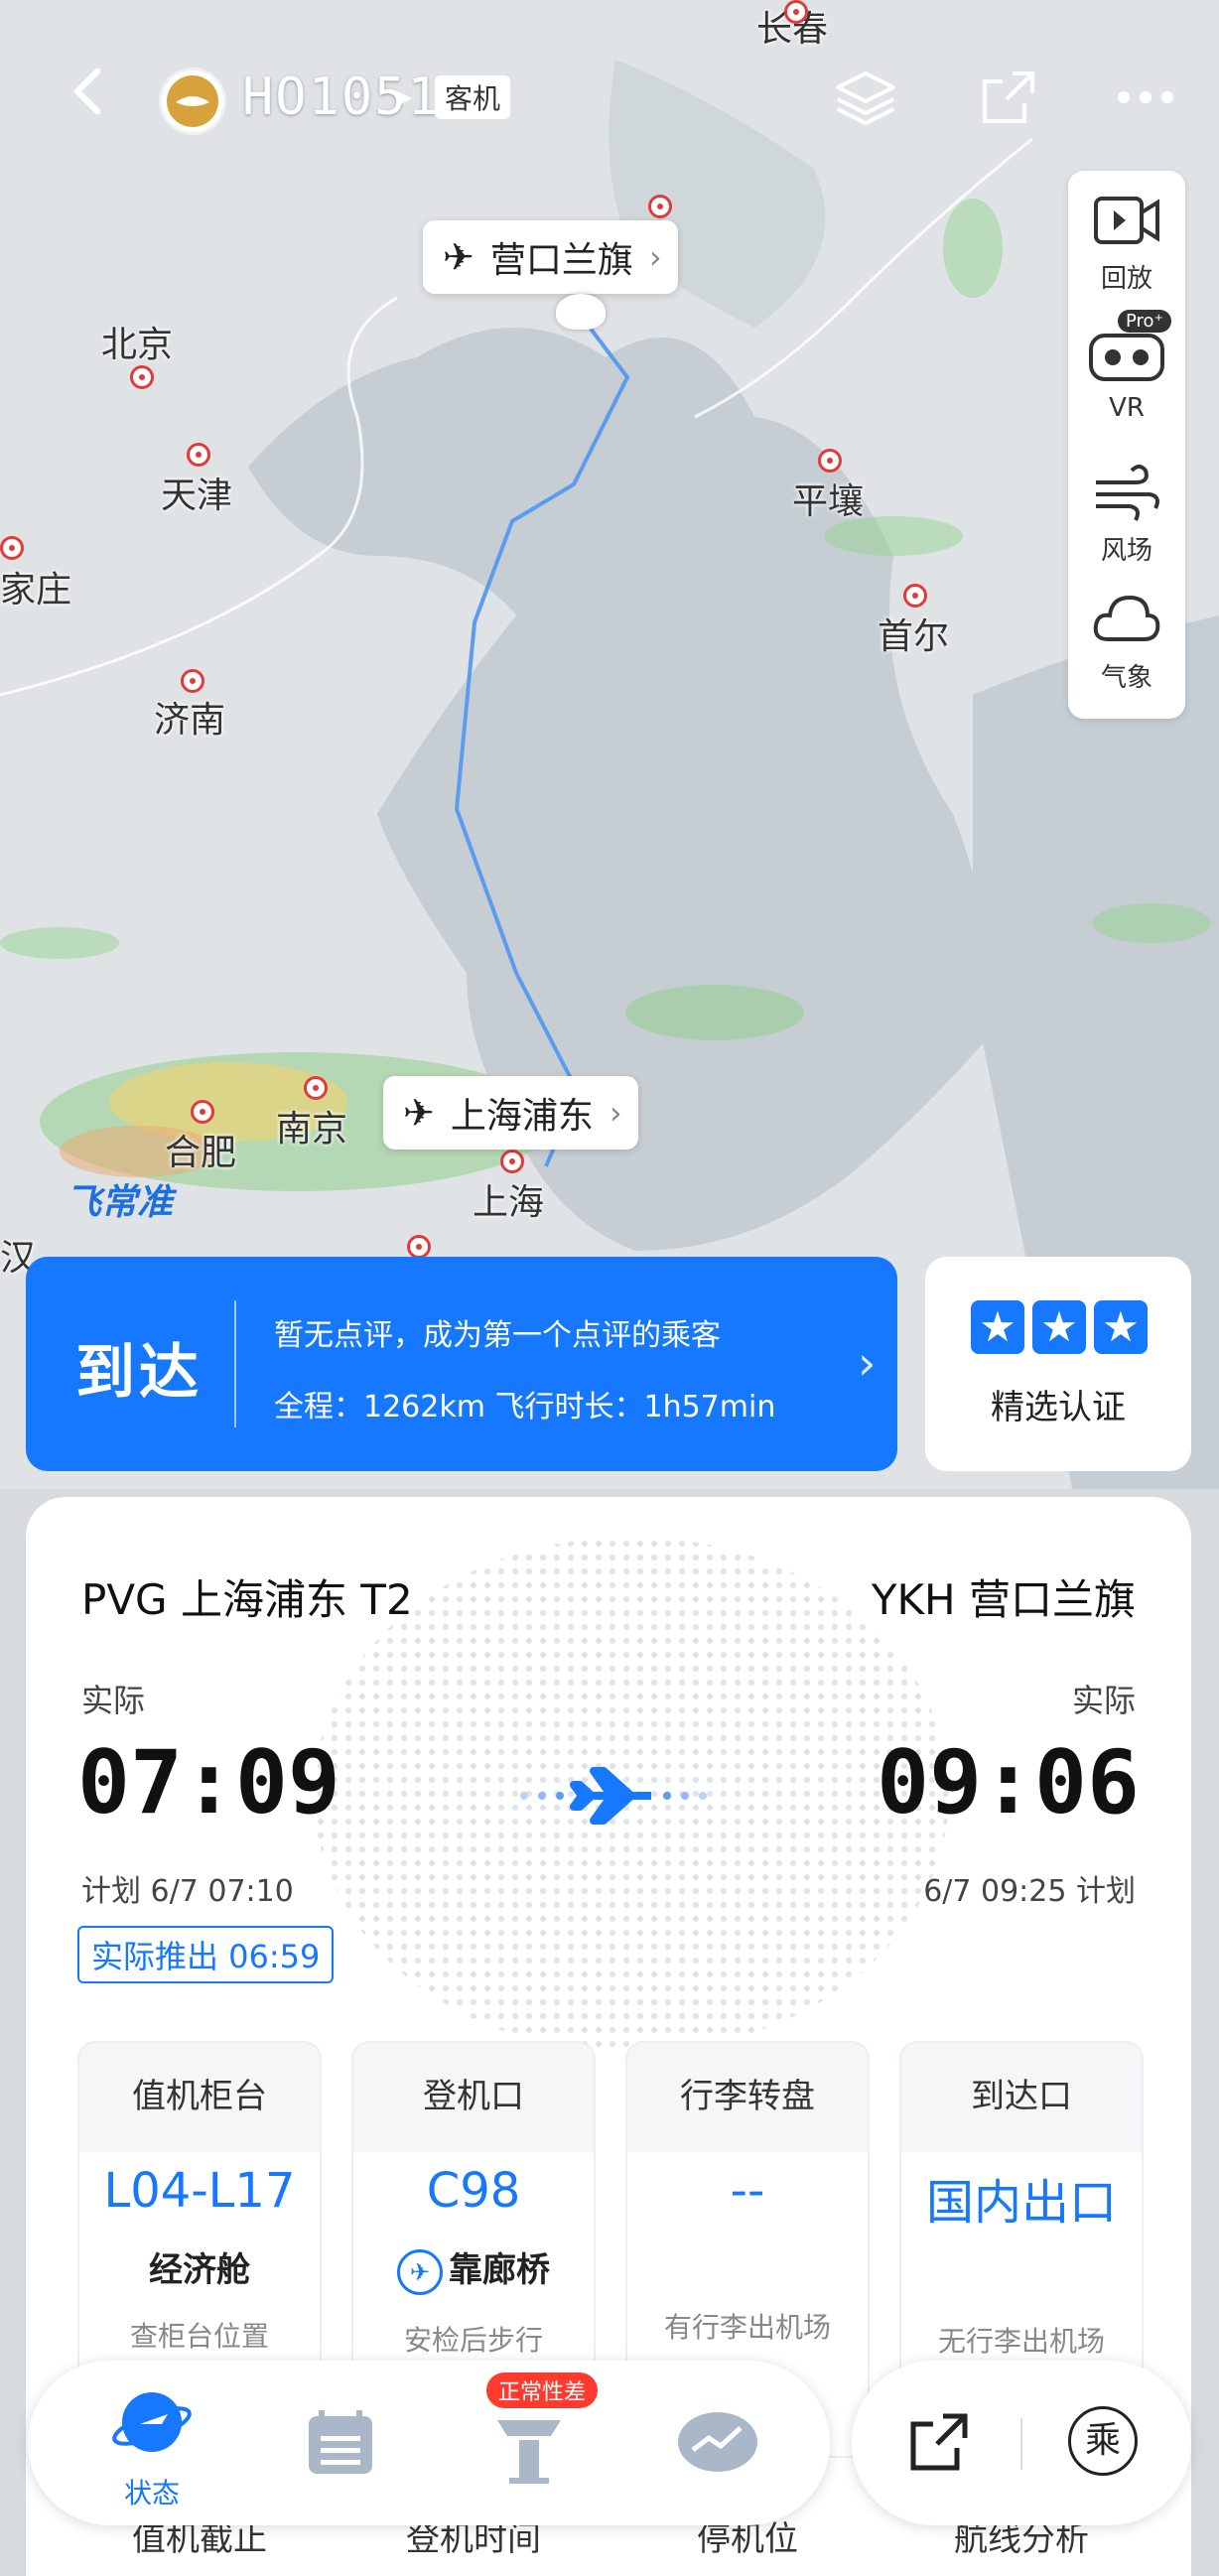 Image resolution: width=1219 pixels, height=2576 pixels. I want to click on more-icon, so click(1145, 97).